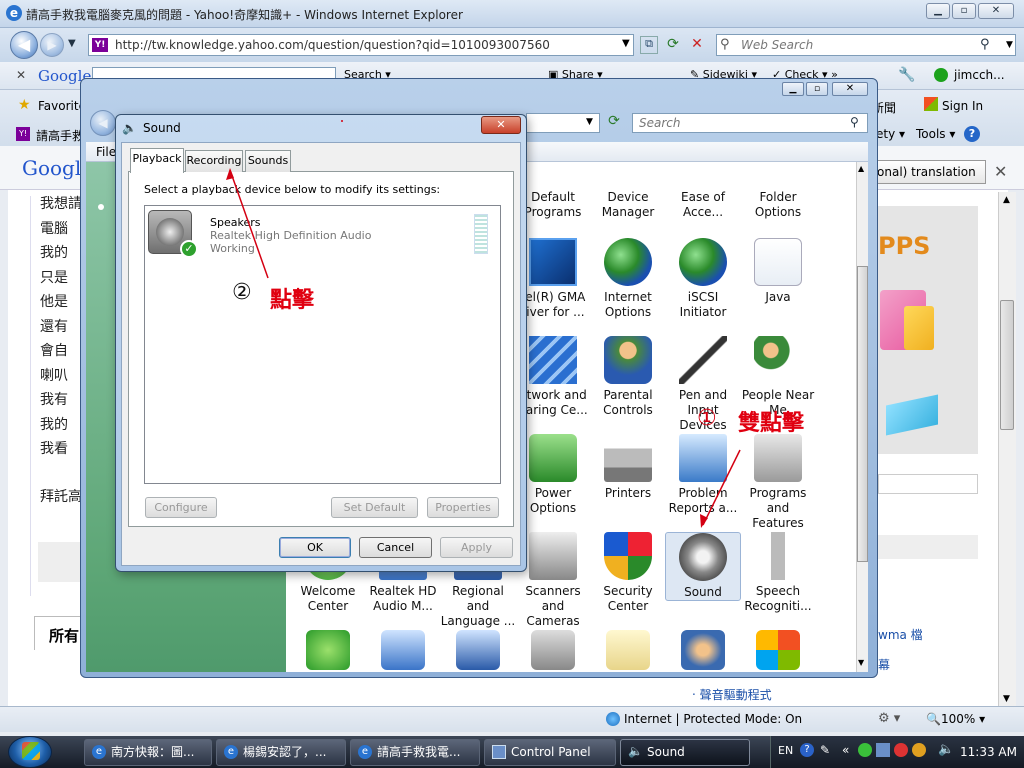 The width and height of the screenshot is (1024, 768). What do you see at coordinates (512, 719) in the screenshot?
I see `ie-status-bar` at bounding box center [512, 719].